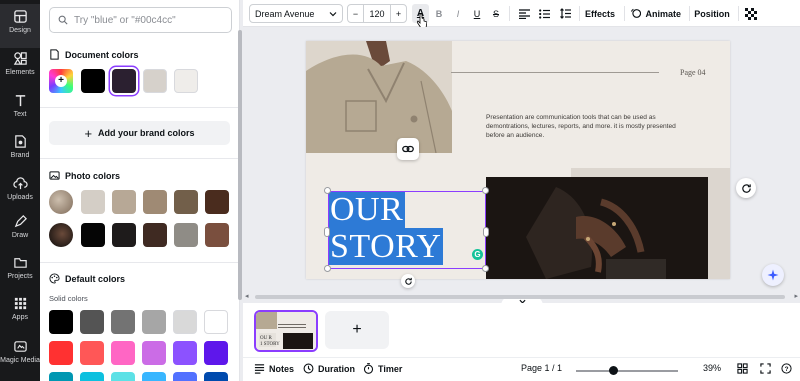 The image size is (800, 381). I want to click on scroll-right-icon: ▸, so click(796, 296).